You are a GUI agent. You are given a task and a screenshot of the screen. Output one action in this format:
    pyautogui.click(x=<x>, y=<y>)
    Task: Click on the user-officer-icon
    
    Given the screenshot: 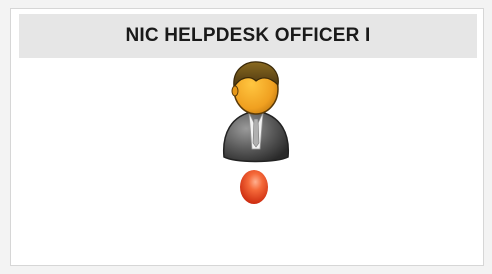 What is the action you would take?
    pyautogui.click(x=256, y=112)
    